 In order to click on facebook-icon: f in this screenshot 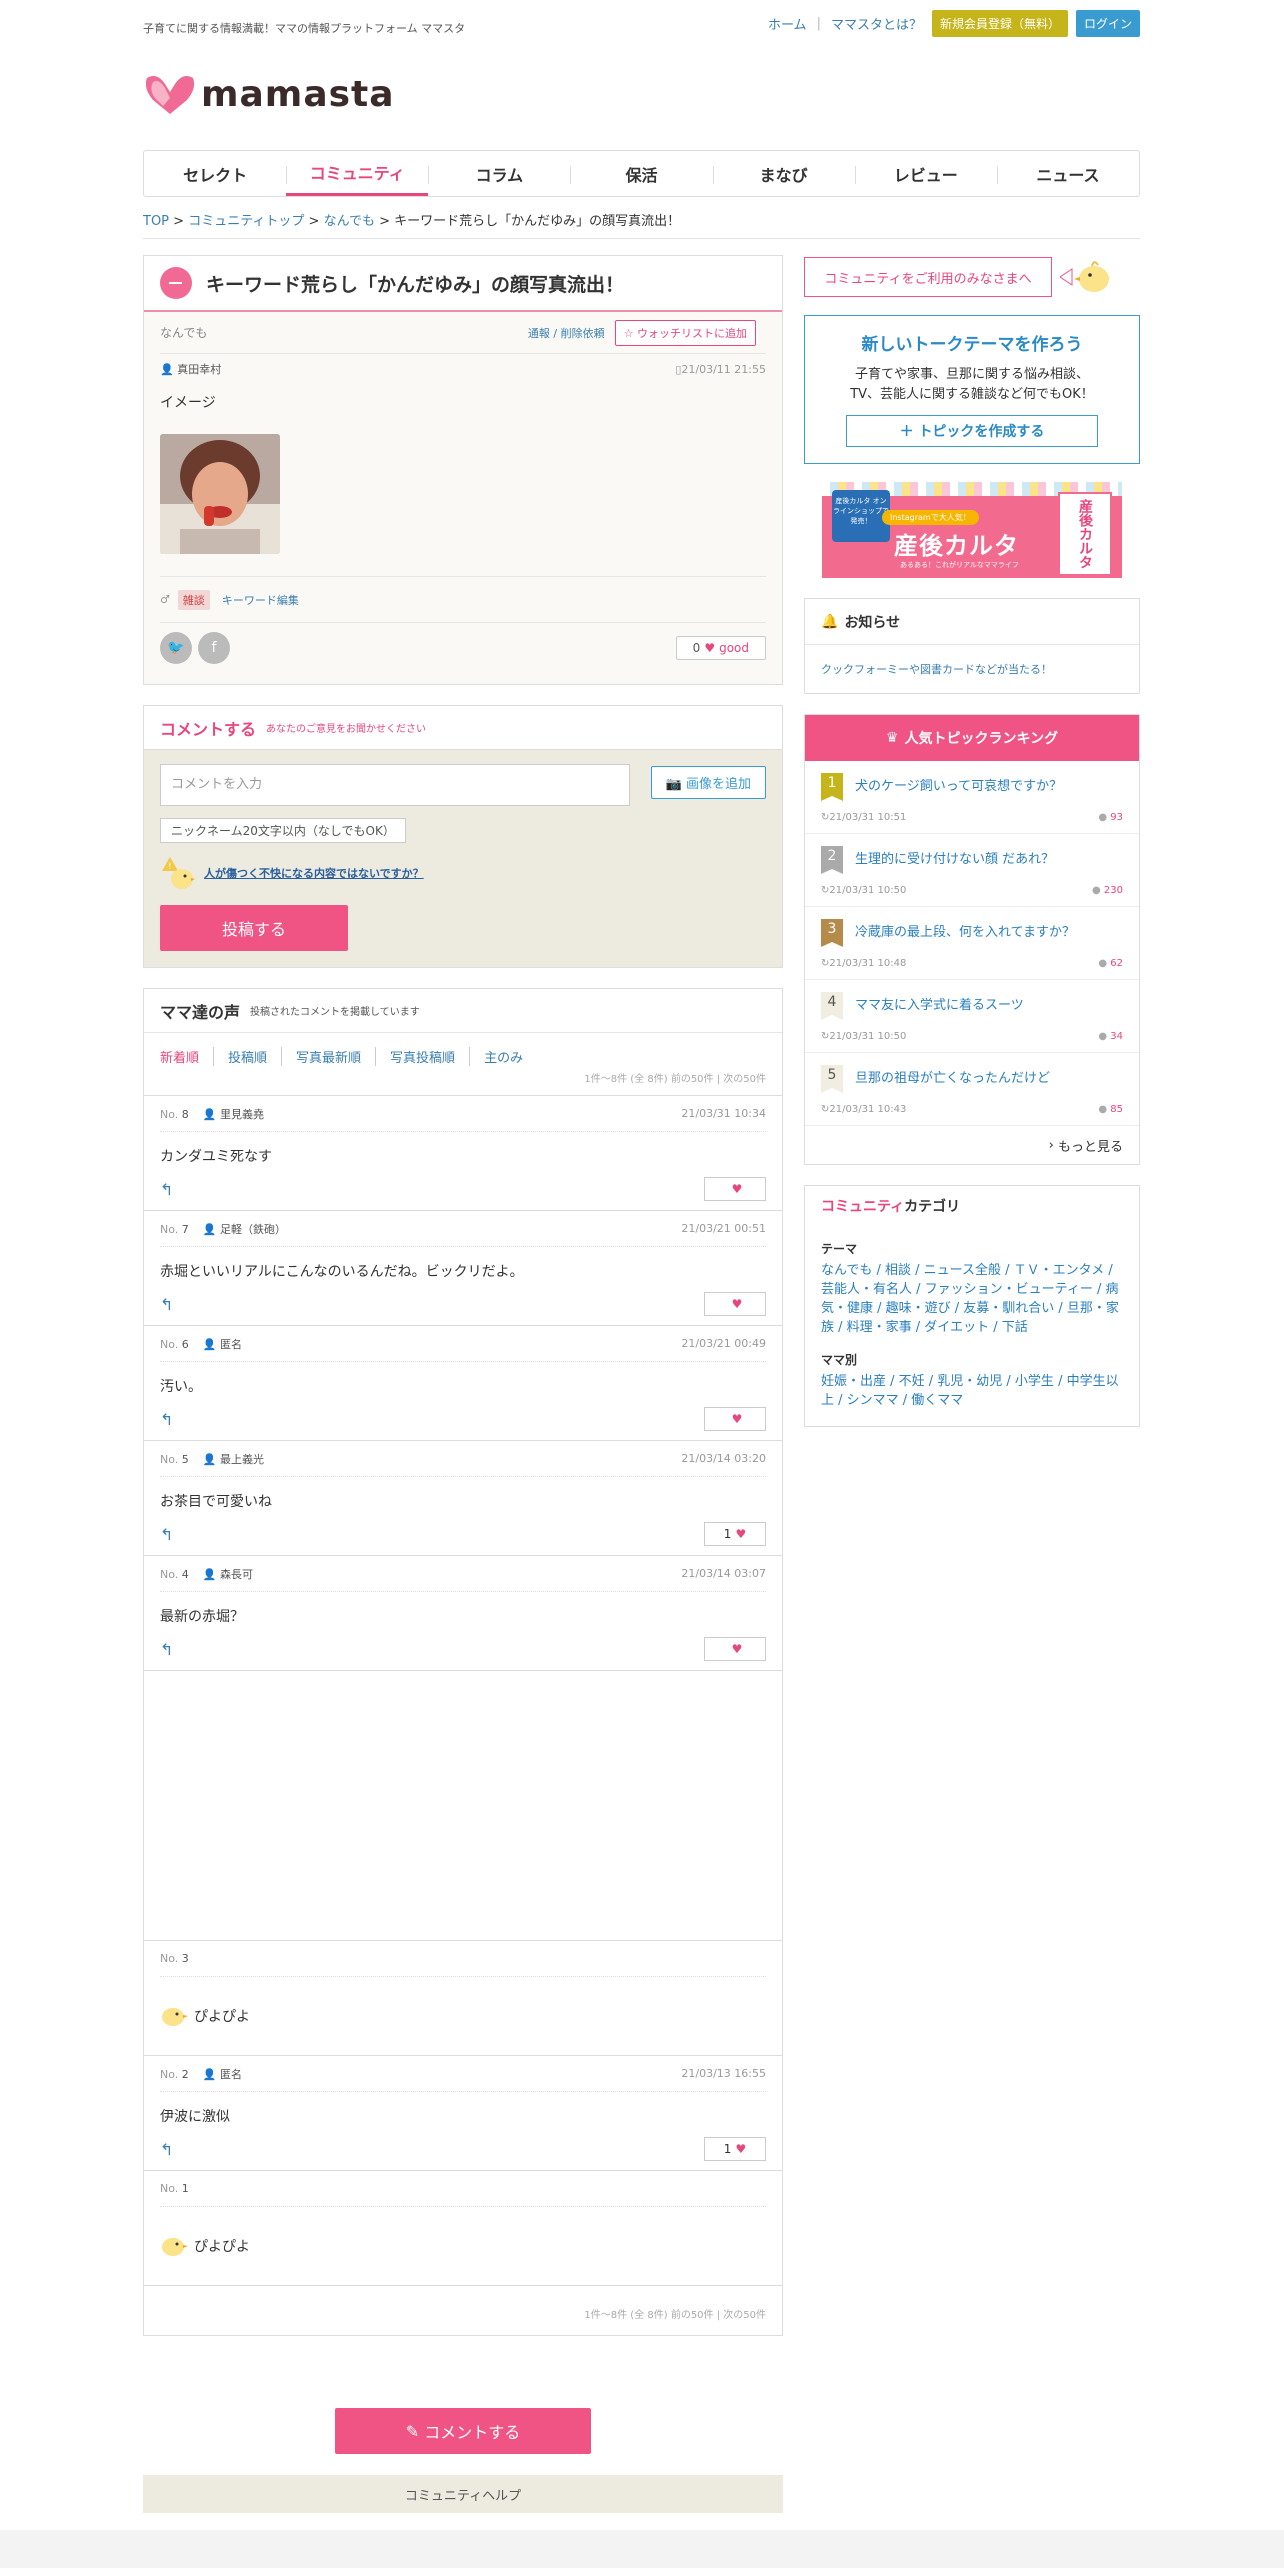, I will do `click(214, 647)`.